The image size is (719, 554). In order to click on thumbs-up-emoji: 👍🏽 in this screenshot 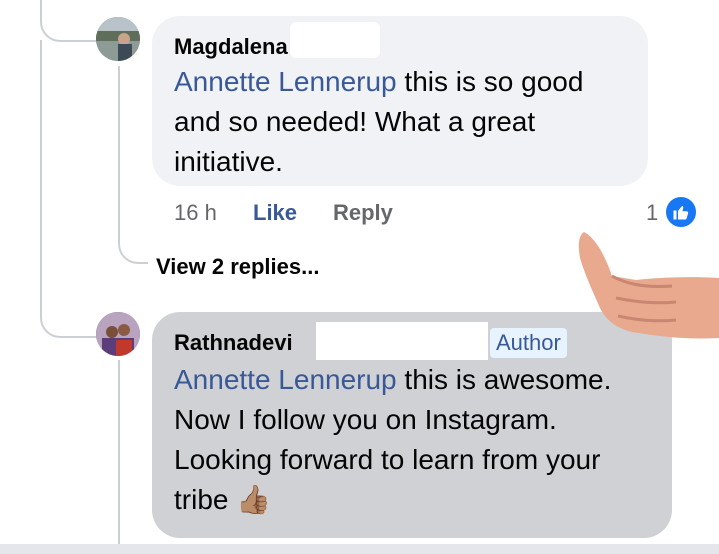, I will do `click(254, 499)`.